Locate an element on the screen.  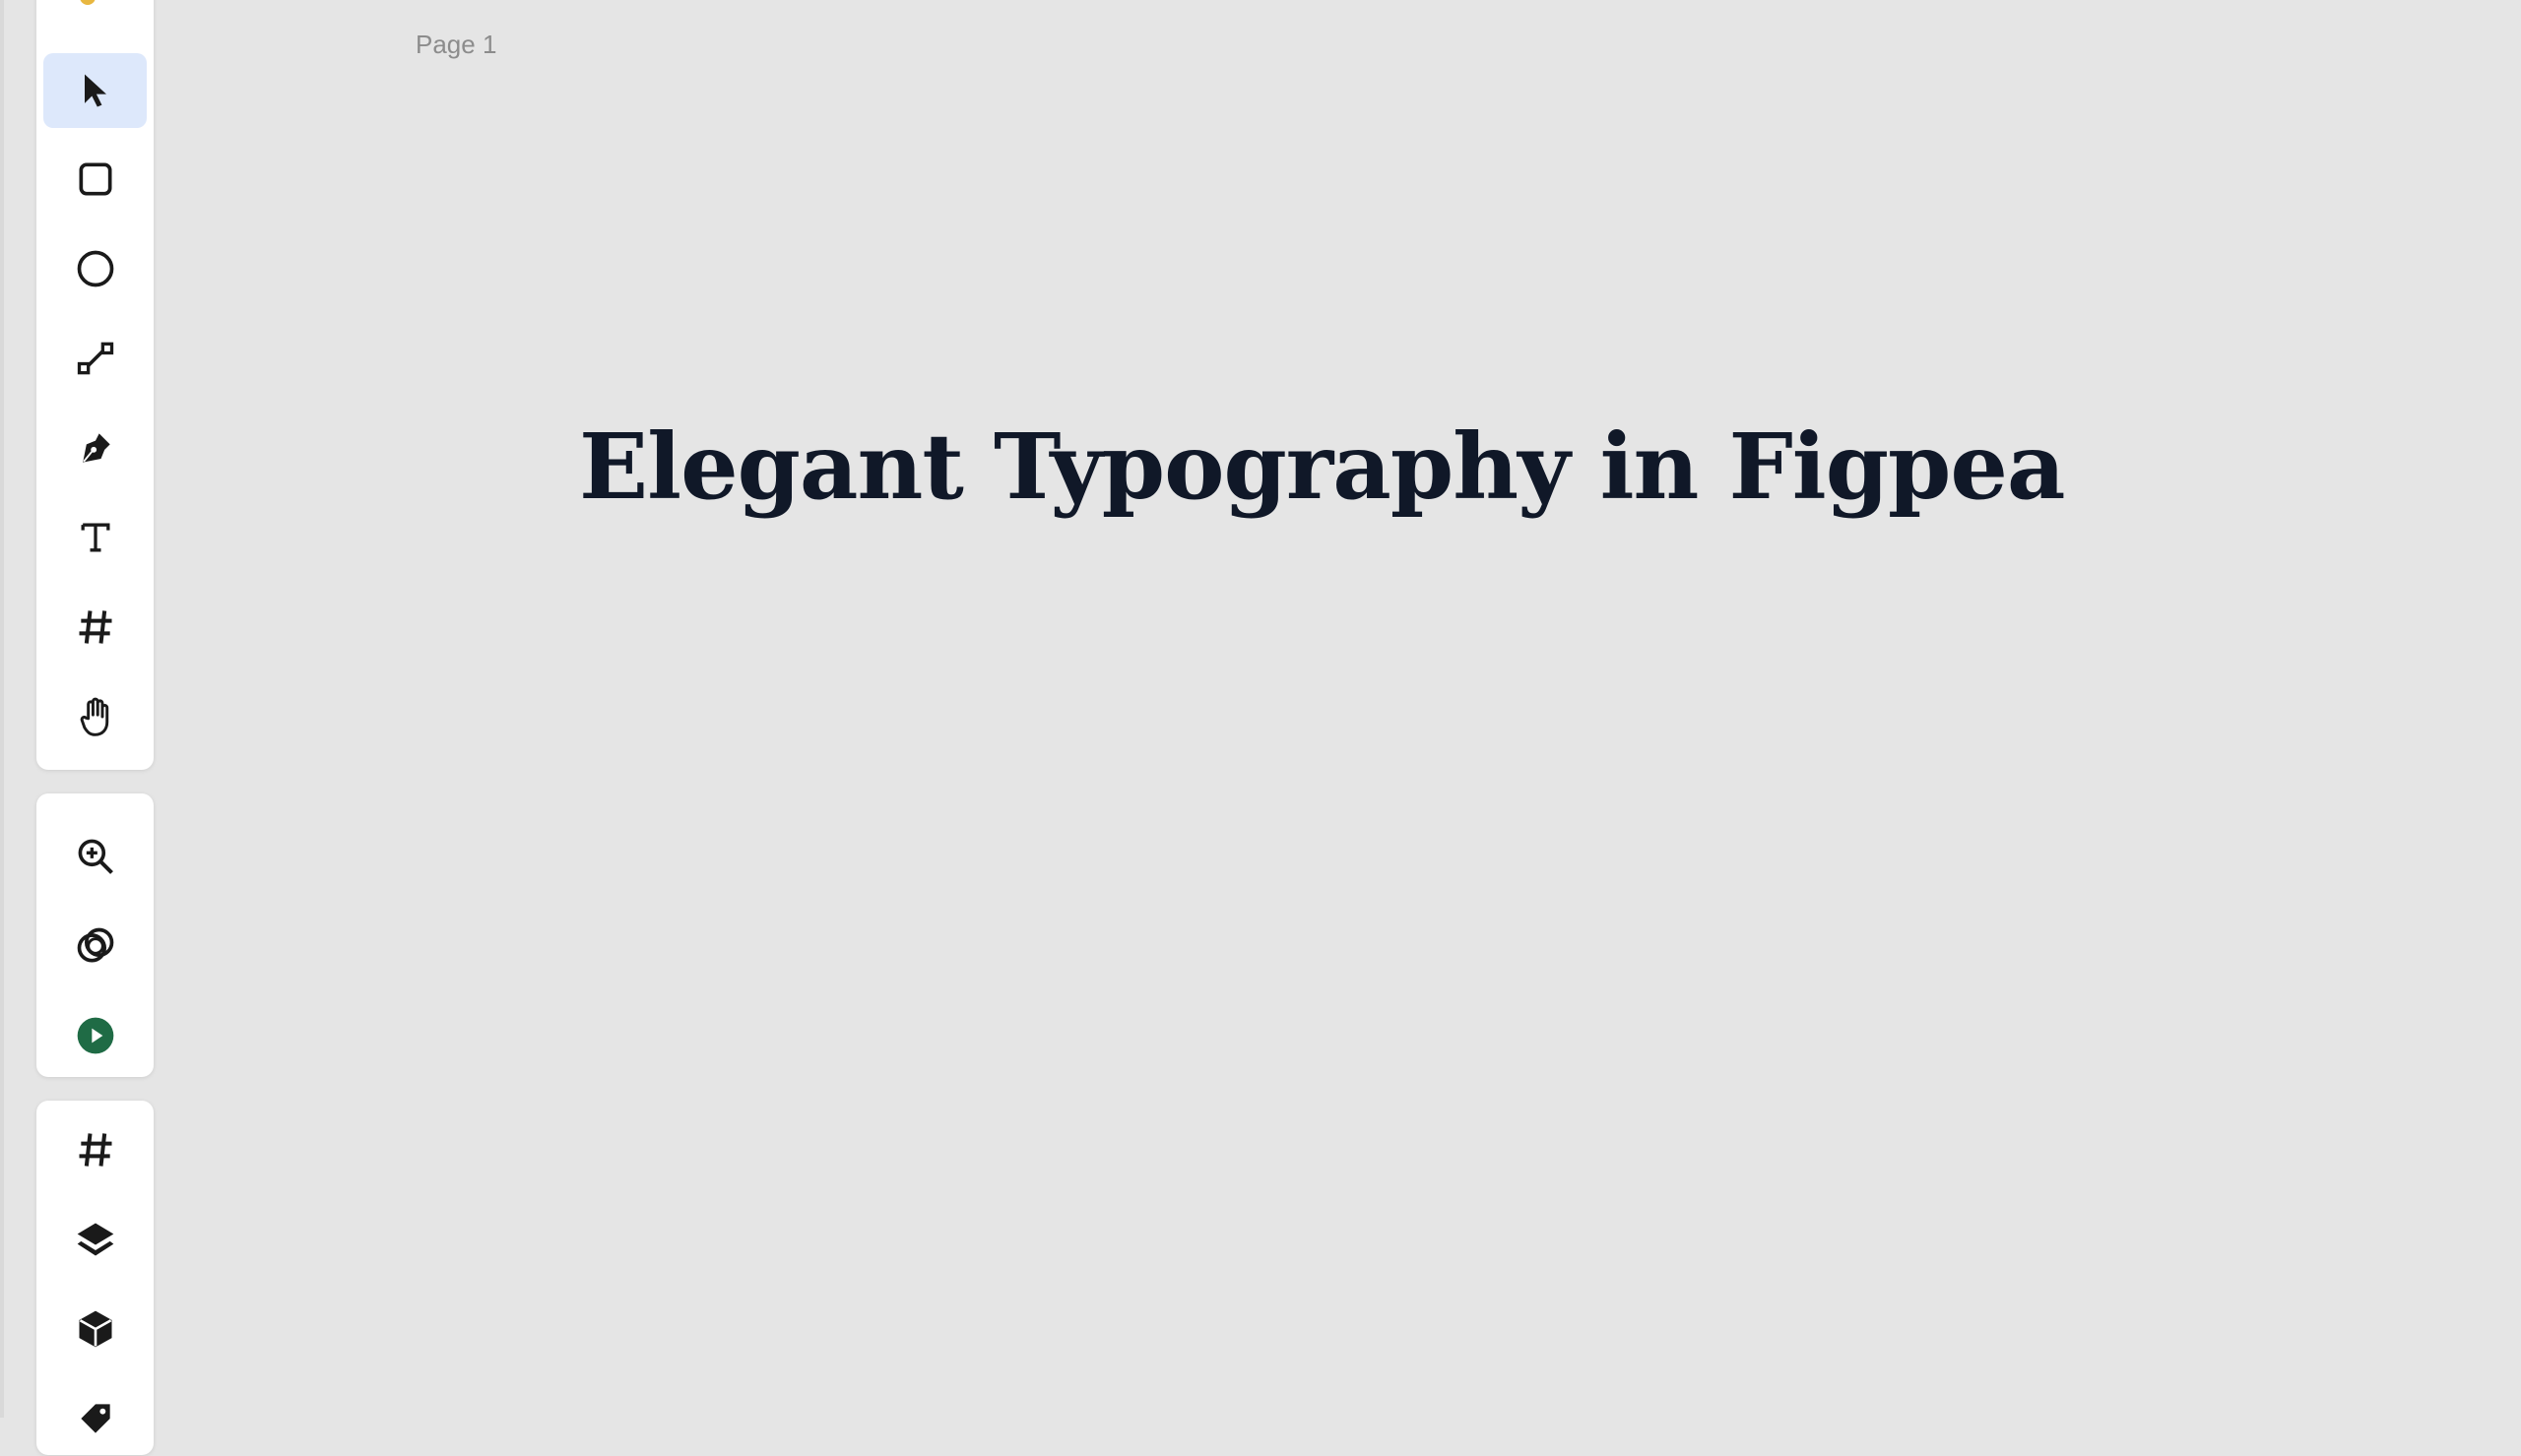
tool-rectangle is located at coordinates (95, 179).